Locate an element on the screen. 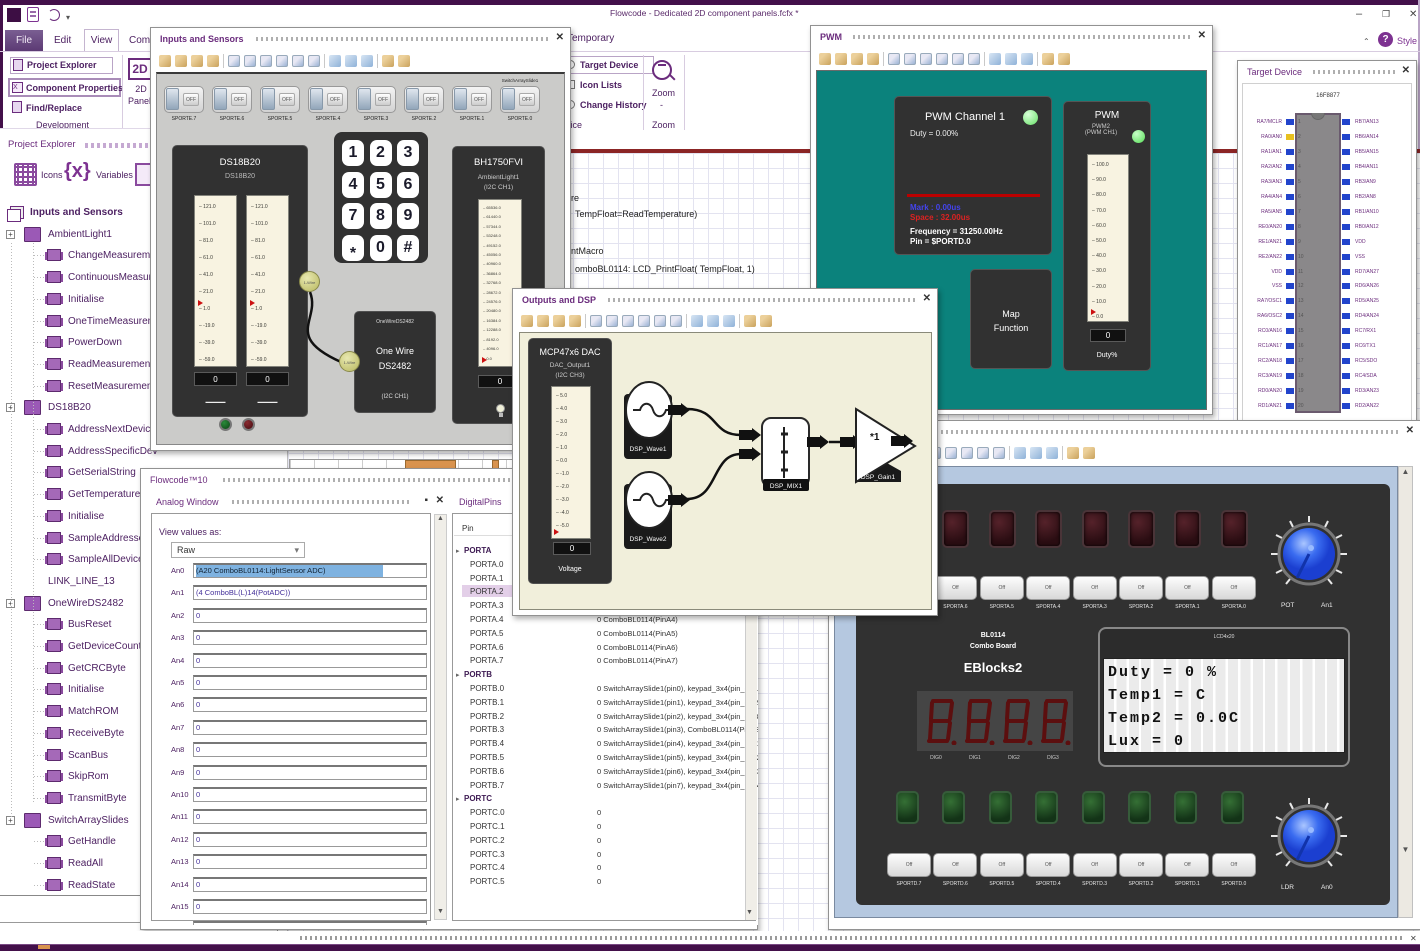 The image size is (1420, 951). svg-text: DSP_Wave1 is located at coordinates (648, 449).